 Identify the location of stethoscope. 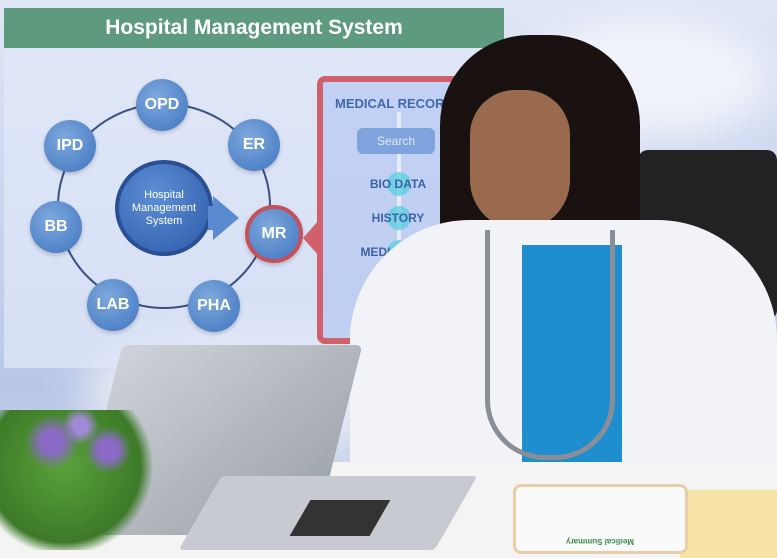
(550, 345).